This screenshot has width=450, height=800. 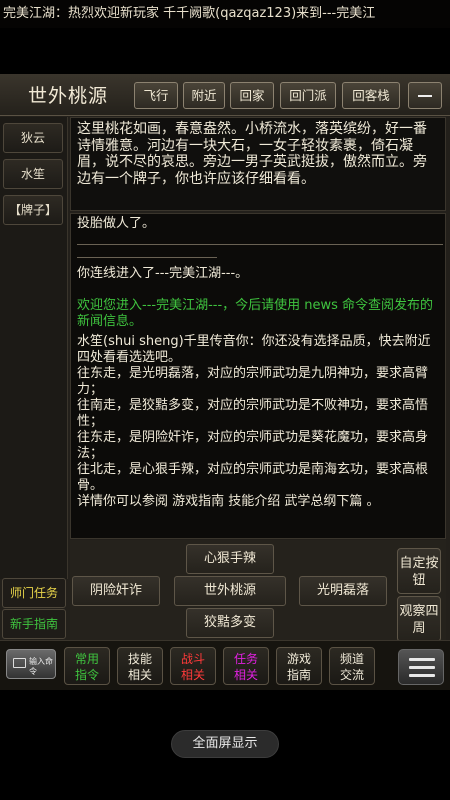 I want to click on direction-hint: 往北走，是心狠手辣，对应的宗师武功是南海玄功，要求高根骨。, so click(x=253, y=477).